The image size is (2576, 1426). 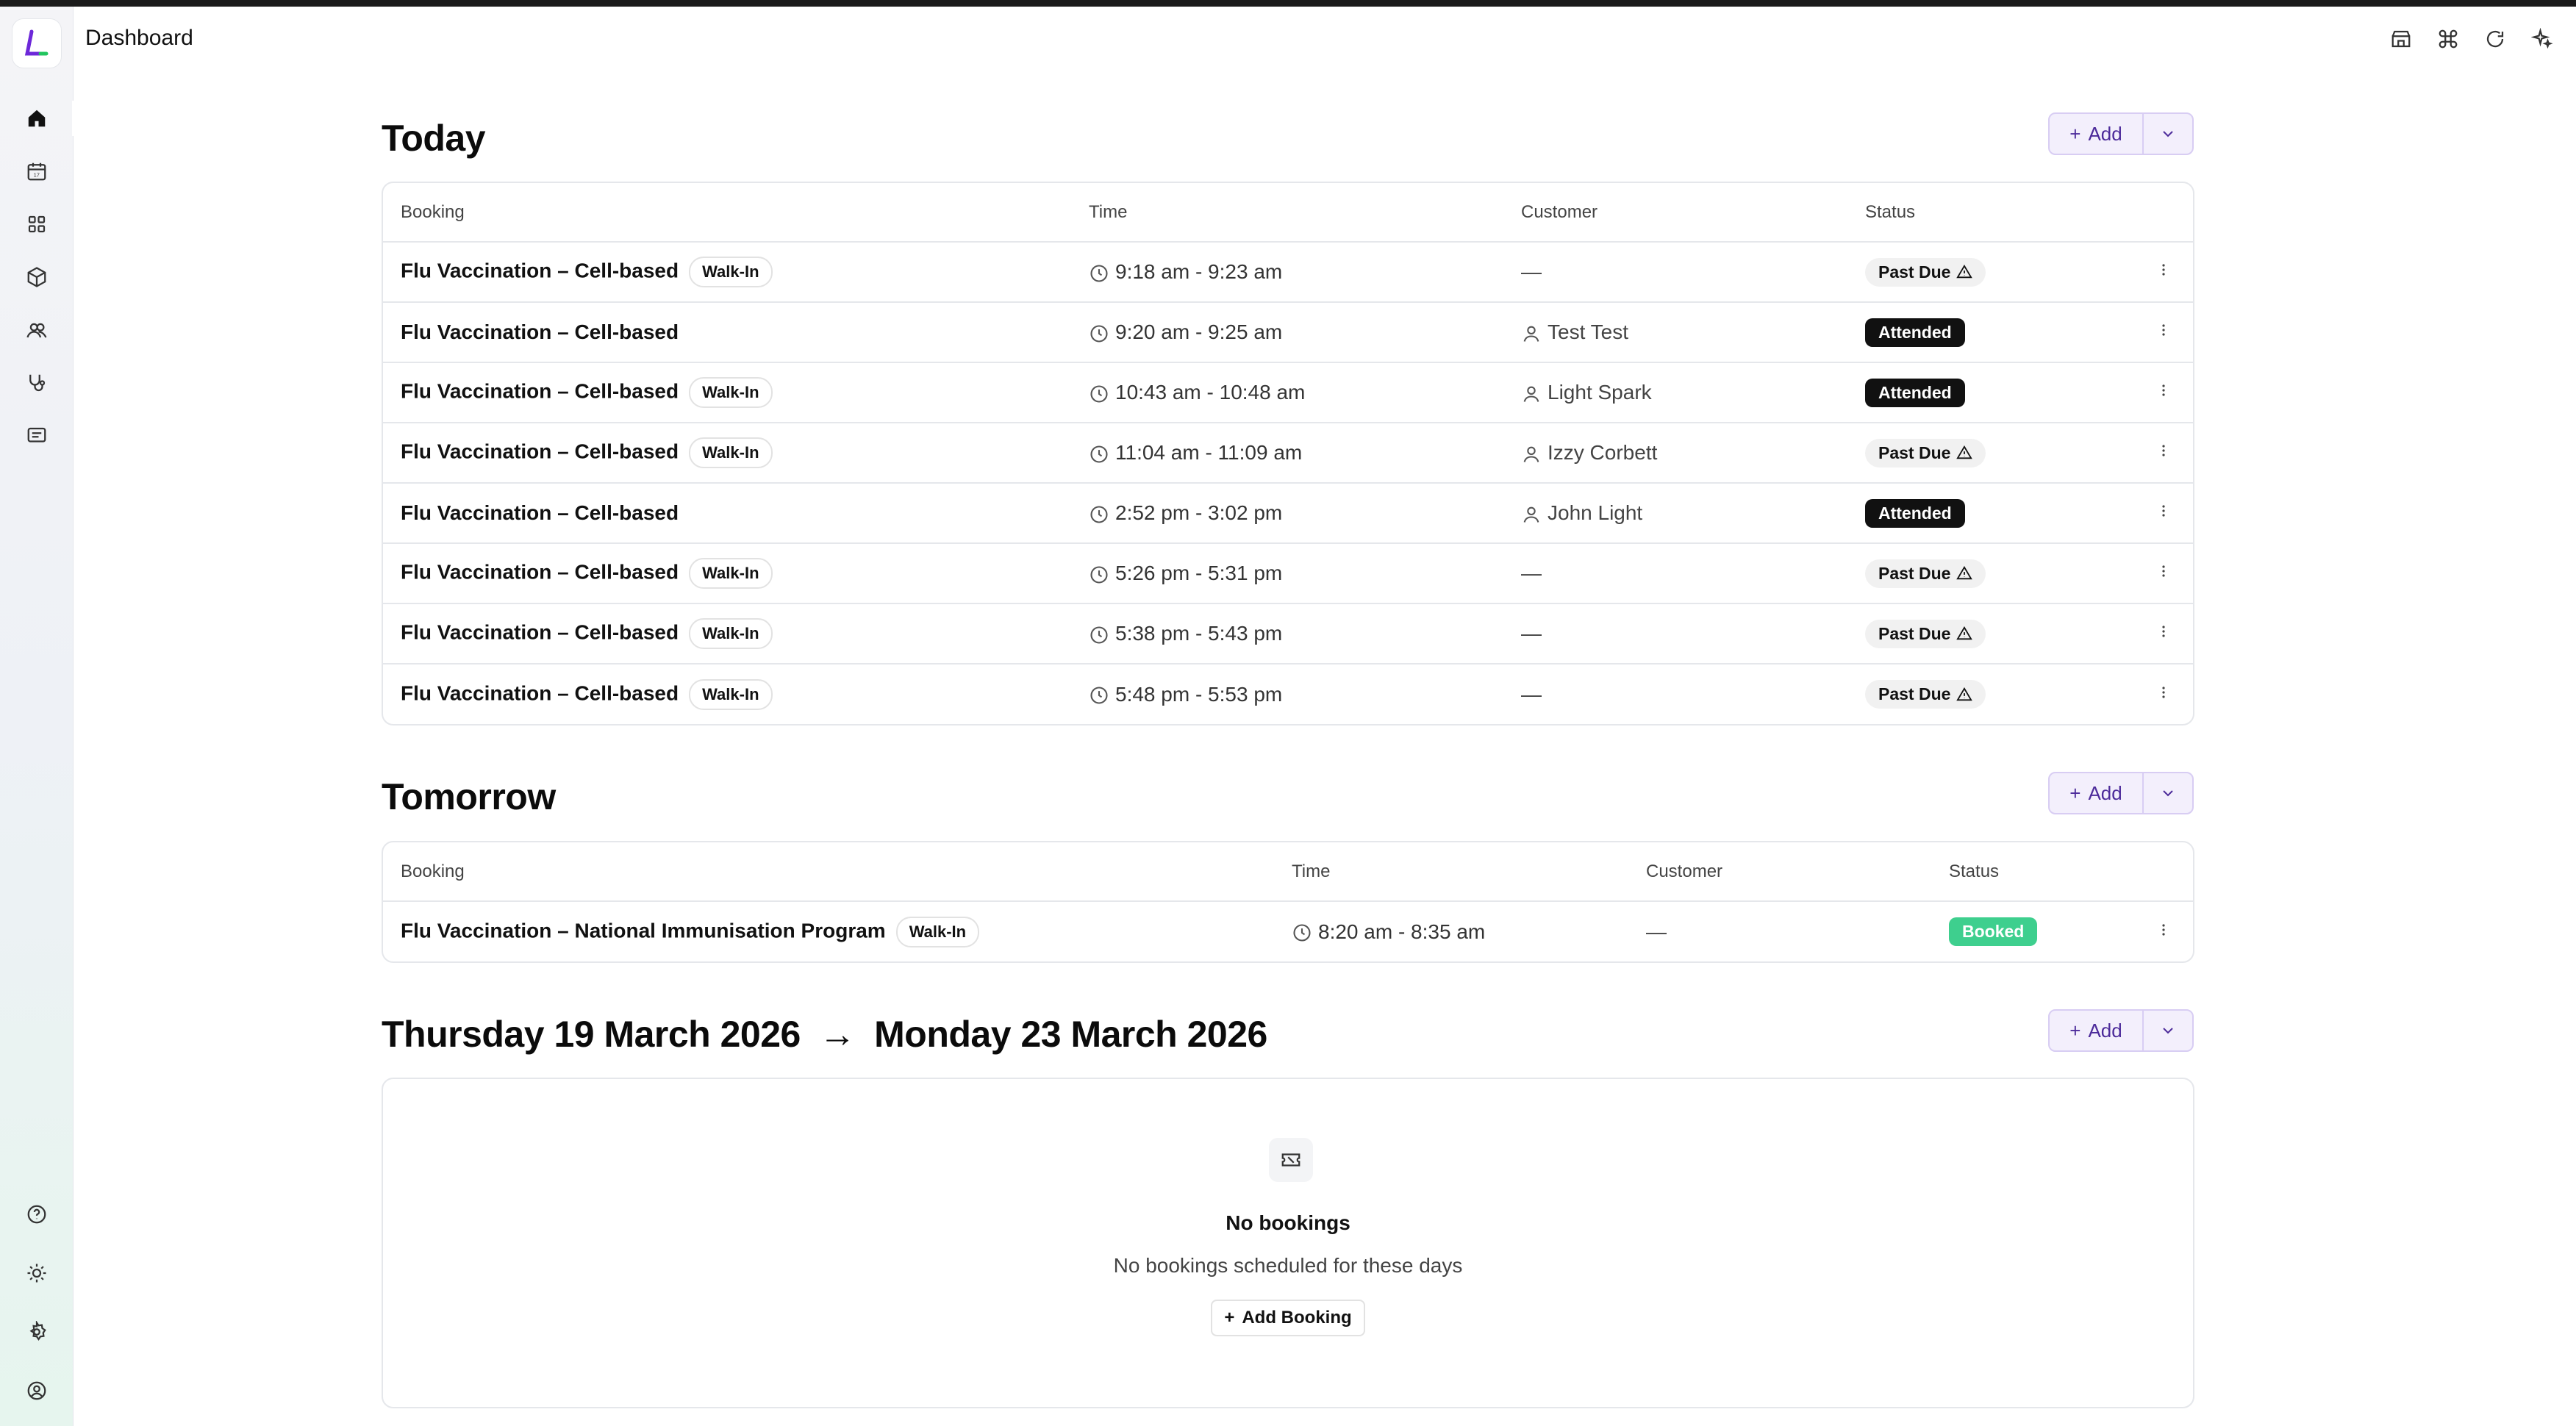 I want to click on range-add-button: + Add, so click(x=2097, y=1030).